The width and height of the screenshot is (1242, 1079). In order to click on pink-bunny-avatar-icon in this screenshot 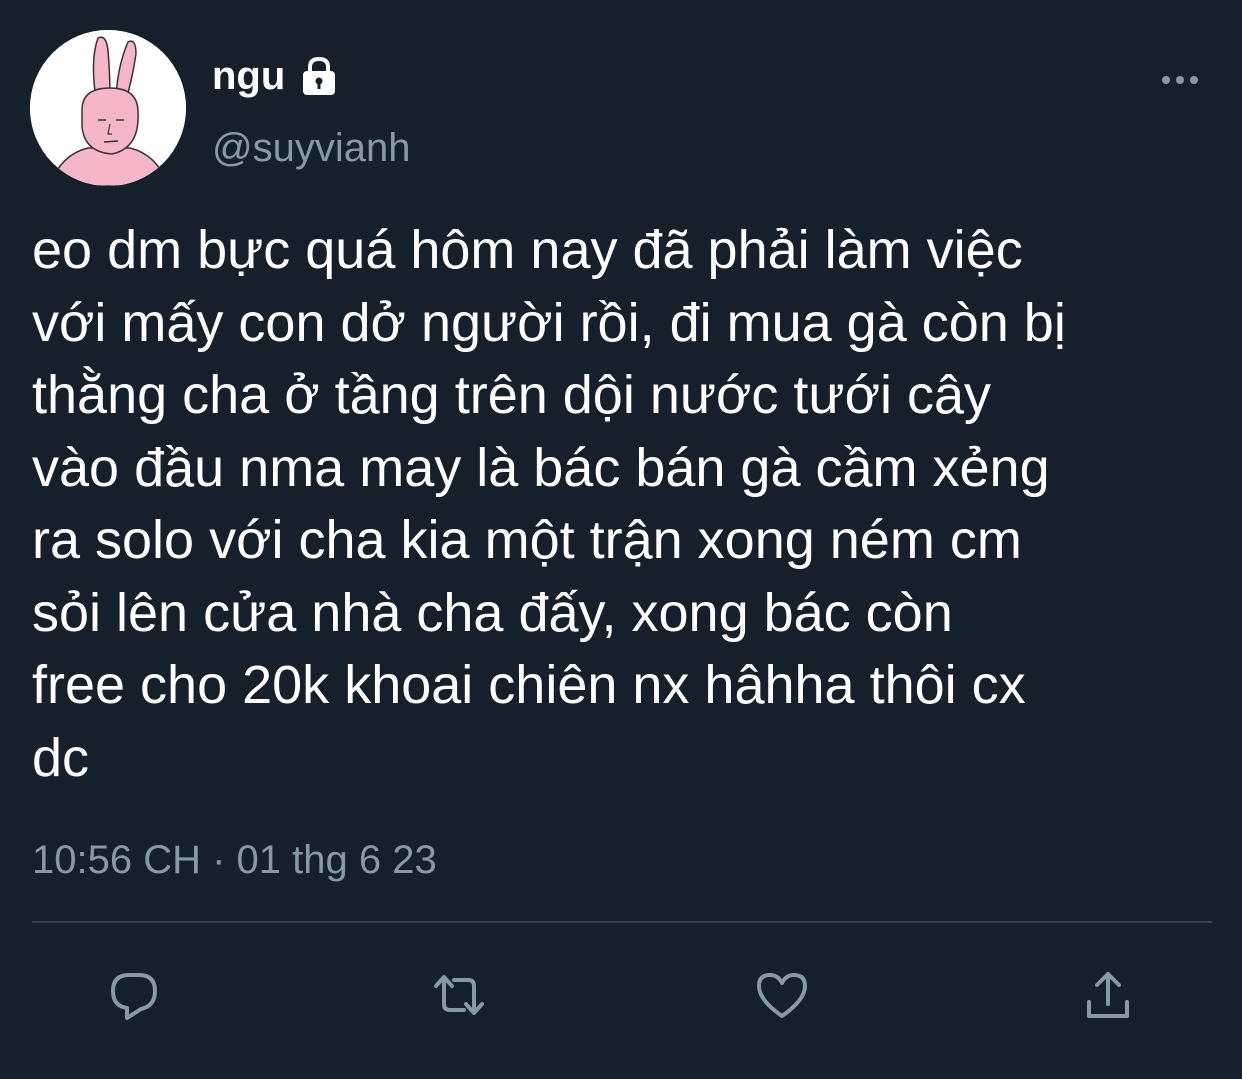, I will do `click(108, 108)`.